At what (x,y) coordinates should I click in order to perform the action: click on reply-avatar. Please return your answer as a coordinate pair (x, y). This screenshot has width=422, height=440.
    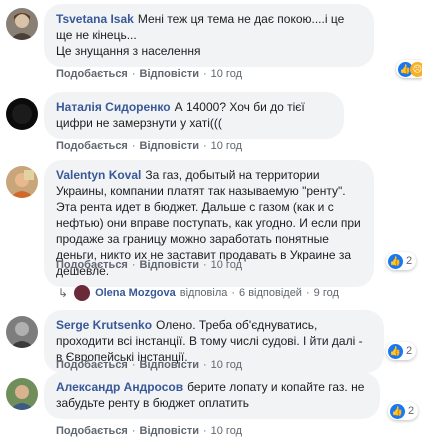
    Looking at the image, I should click on (82, 293).